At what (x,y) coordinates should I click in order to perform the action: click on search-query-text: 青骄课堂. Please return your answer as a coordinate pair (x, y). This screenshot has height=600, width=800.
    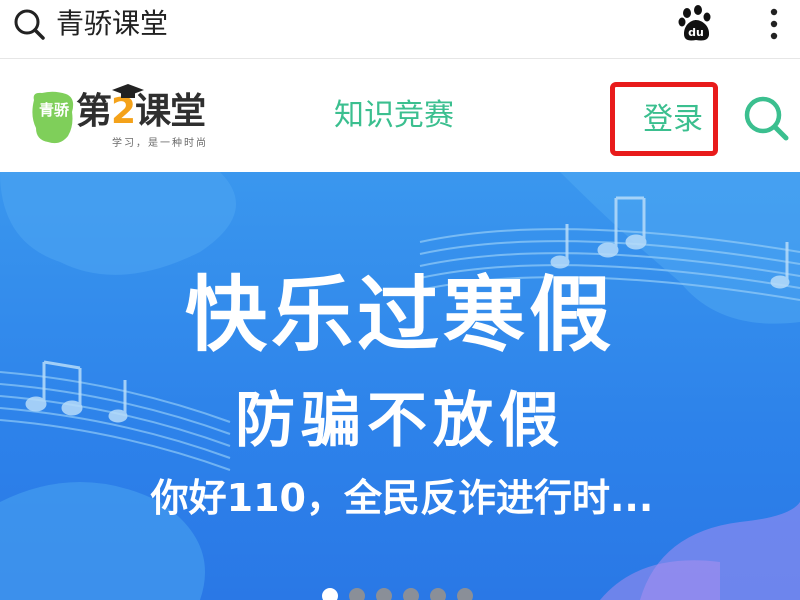
    Looking at the image, I should click on (112, 24).